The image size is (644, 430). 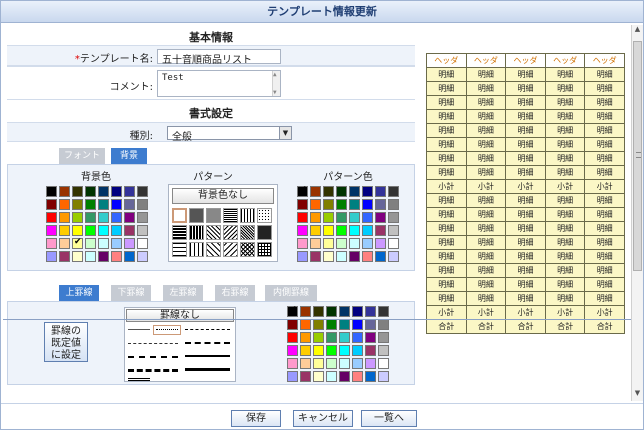 I want to click on line-style-dashdot, so click(x=207, y=329).